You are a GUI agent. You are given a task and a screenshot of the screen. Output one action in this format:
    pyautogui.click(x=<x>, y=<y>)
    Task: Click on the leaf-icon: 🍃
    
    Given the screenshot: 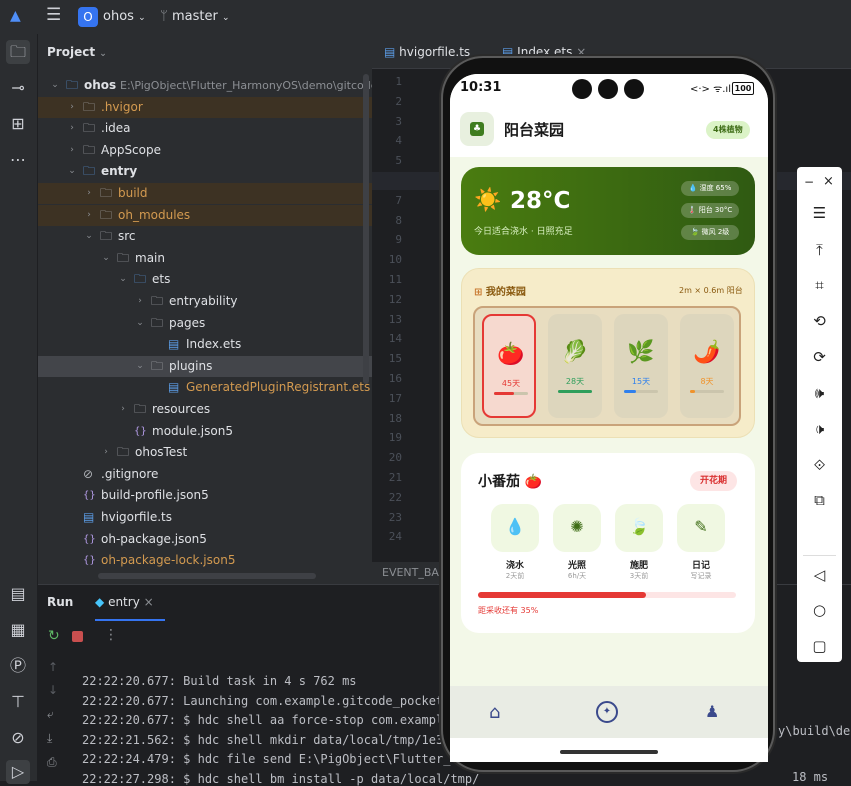 What is the action you would take?
    pyautogui.click(x=639, y=526)
    